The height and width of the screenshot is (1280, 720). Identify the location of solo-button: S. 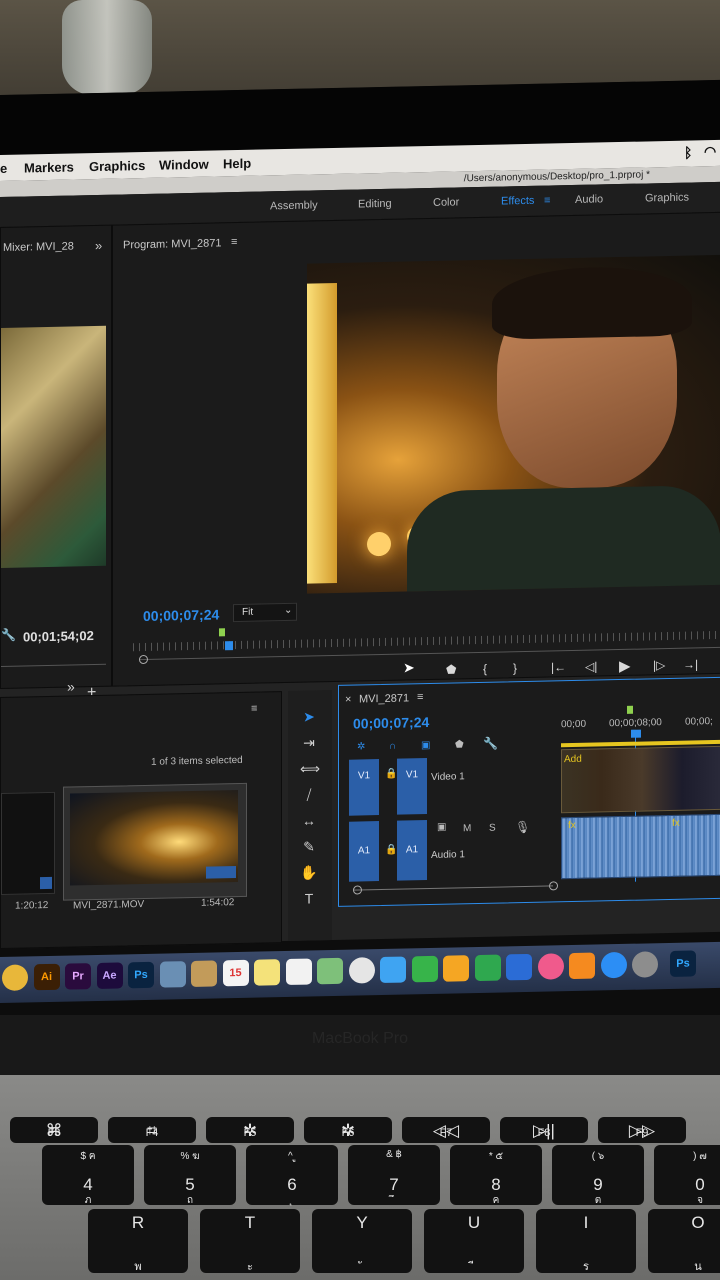
(492, 828).